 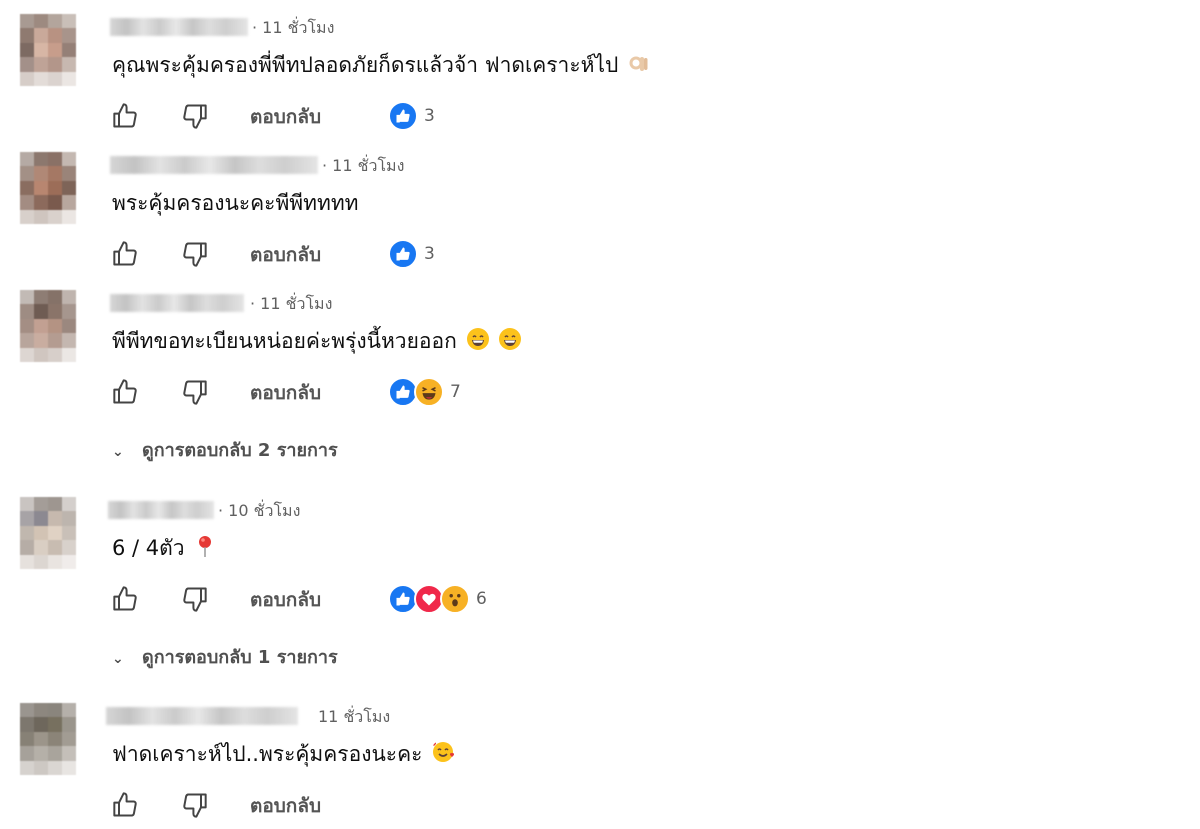 What do you see at coordinates (148, 548) in the screenshot?
I see `comment-text-content: 6 / 4ตัว` at bounding box center [148, 548].